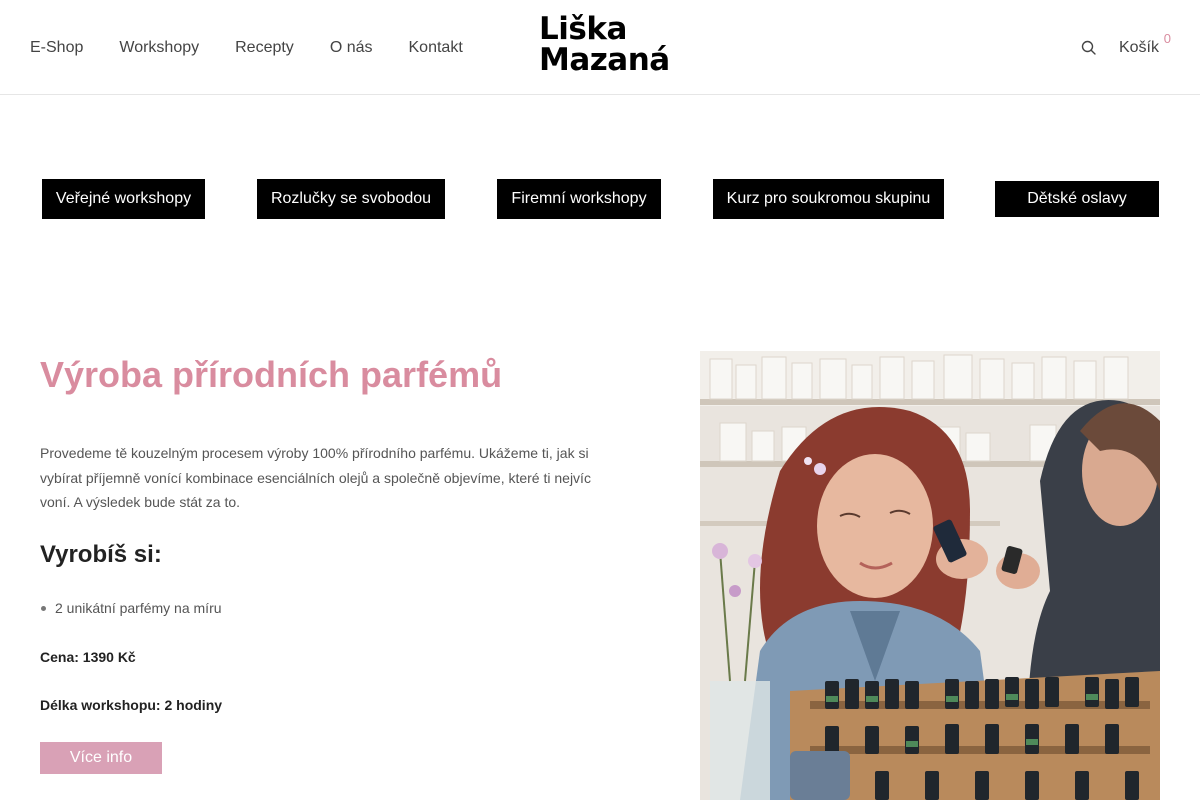 The image size is (1200, 800). Describe the element at coordinates (88, 657) in the screenshot. I see `workshop-price: Cena: 1390 Kč` at that location.